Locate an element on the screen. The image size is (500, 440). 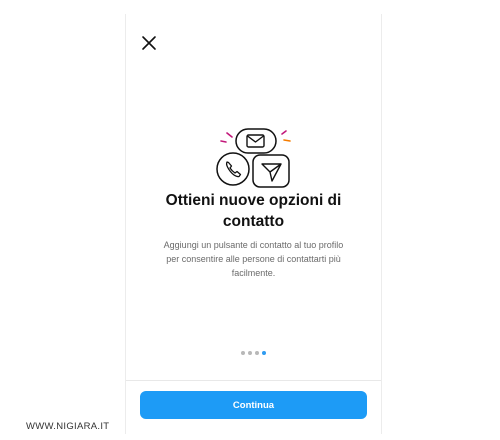
close-icon is located at coordinates (149, 43).